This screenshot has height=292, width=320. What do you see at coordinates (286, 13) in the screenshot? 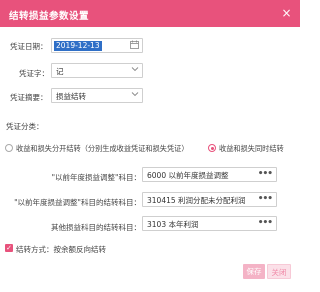
I see `close-icon: ×` at bounding box center [286, 13].